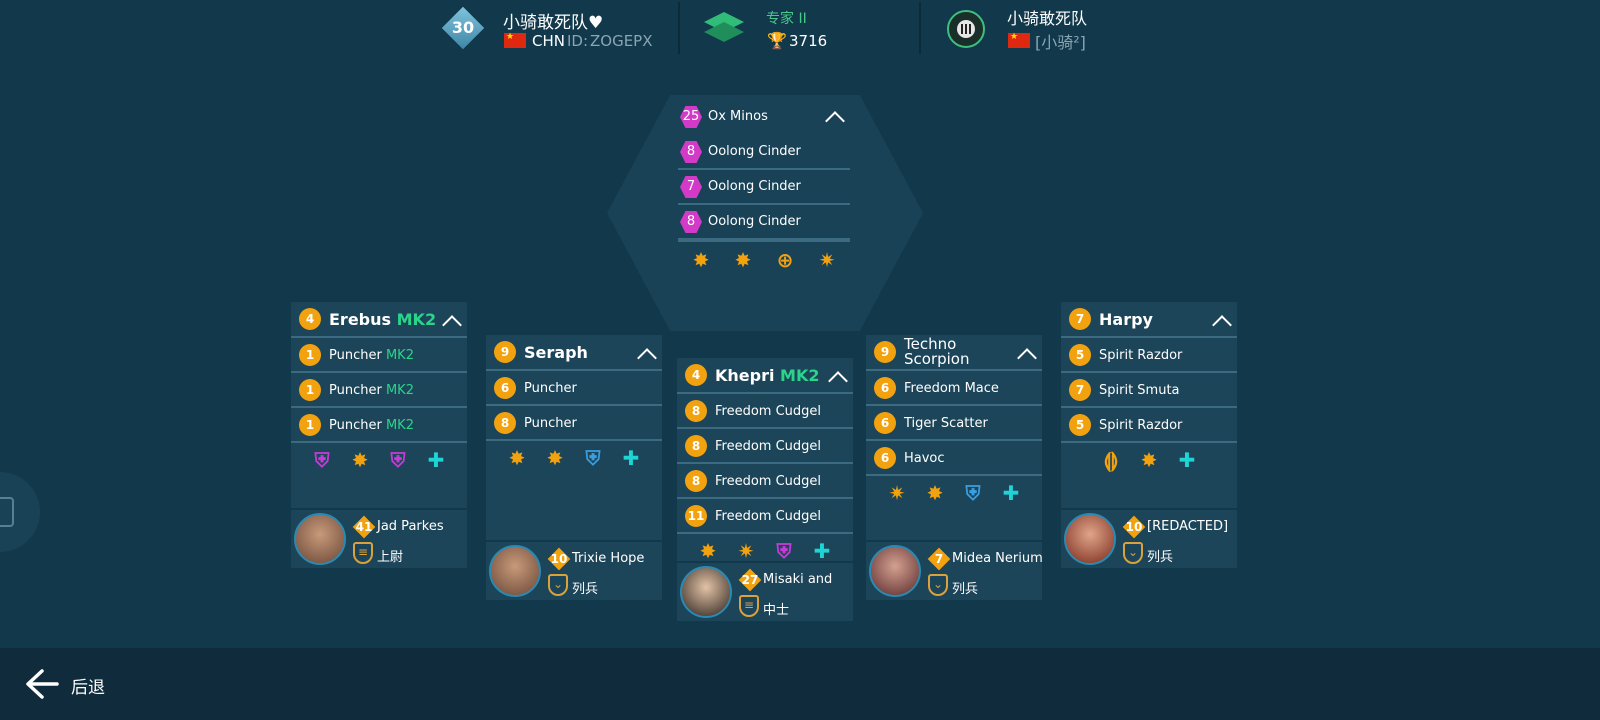  Describe the element at coordinates (1080, 390) in the screenshot. I see `weapon-level: 7` at that location.